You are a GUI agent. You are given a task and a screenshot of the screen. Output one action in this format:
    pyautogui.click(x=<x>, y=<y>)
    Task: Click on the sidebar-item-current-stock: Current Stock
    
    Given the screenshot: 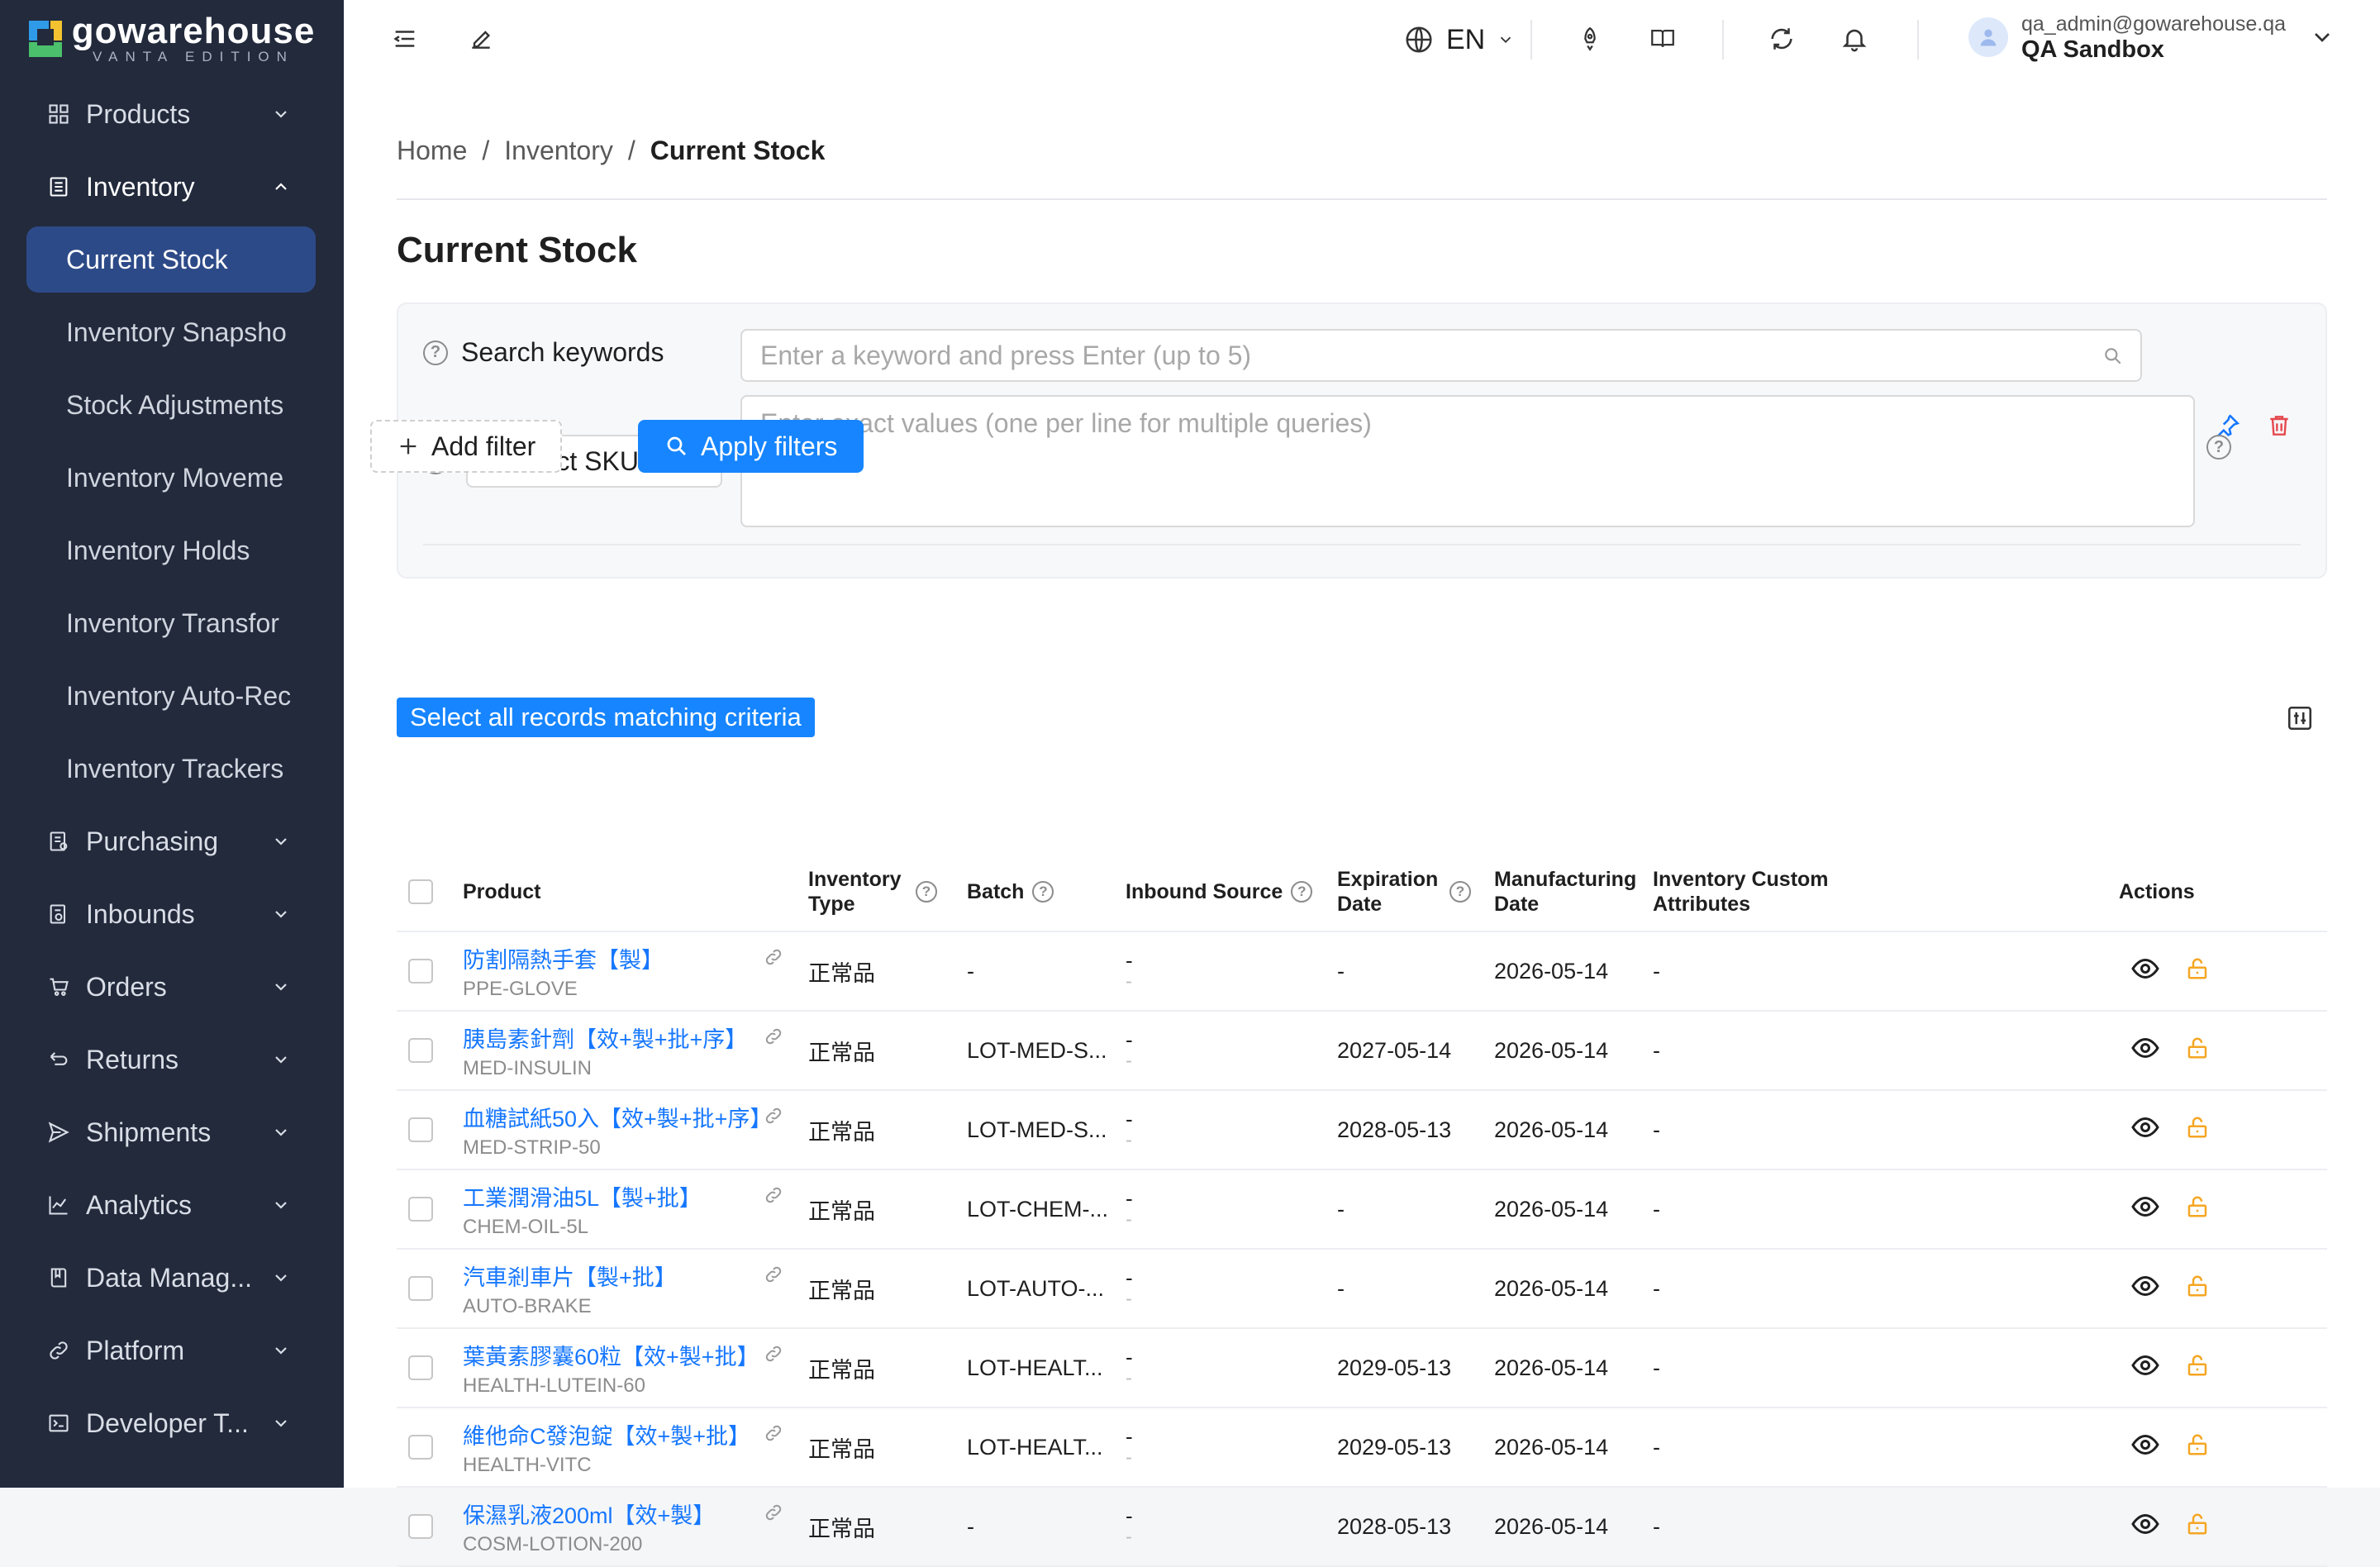 What is the action you would take?
    pyautogui.click(x=171, y=259)
    